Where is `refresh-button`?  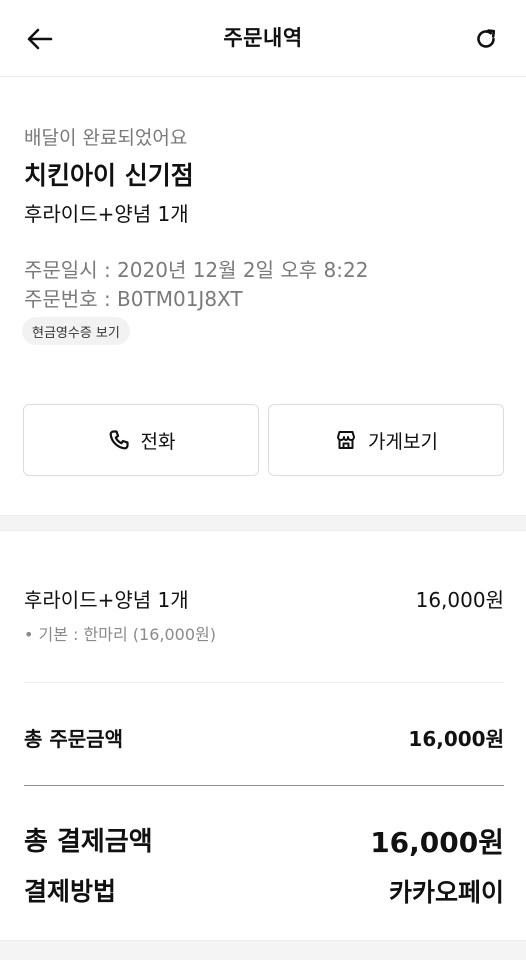
refresh-button is located at coordinates (486, 39).